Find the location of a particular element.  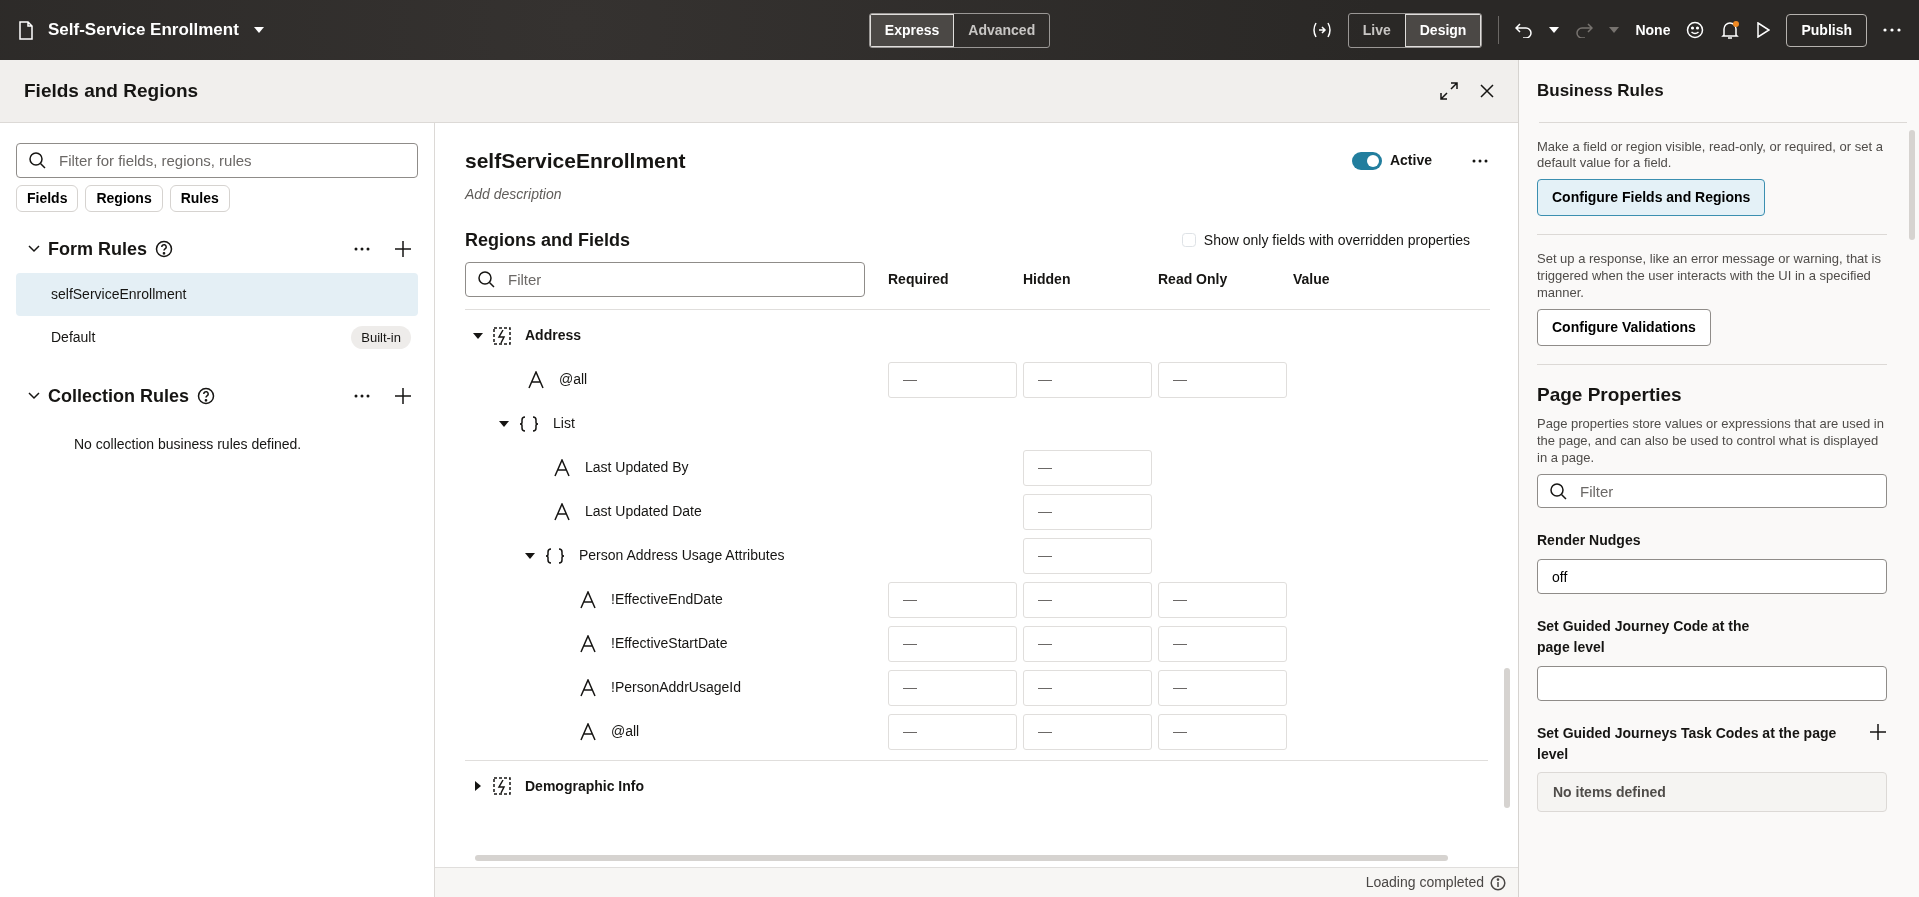

column-header: Required is located at coordinates (919, 279).